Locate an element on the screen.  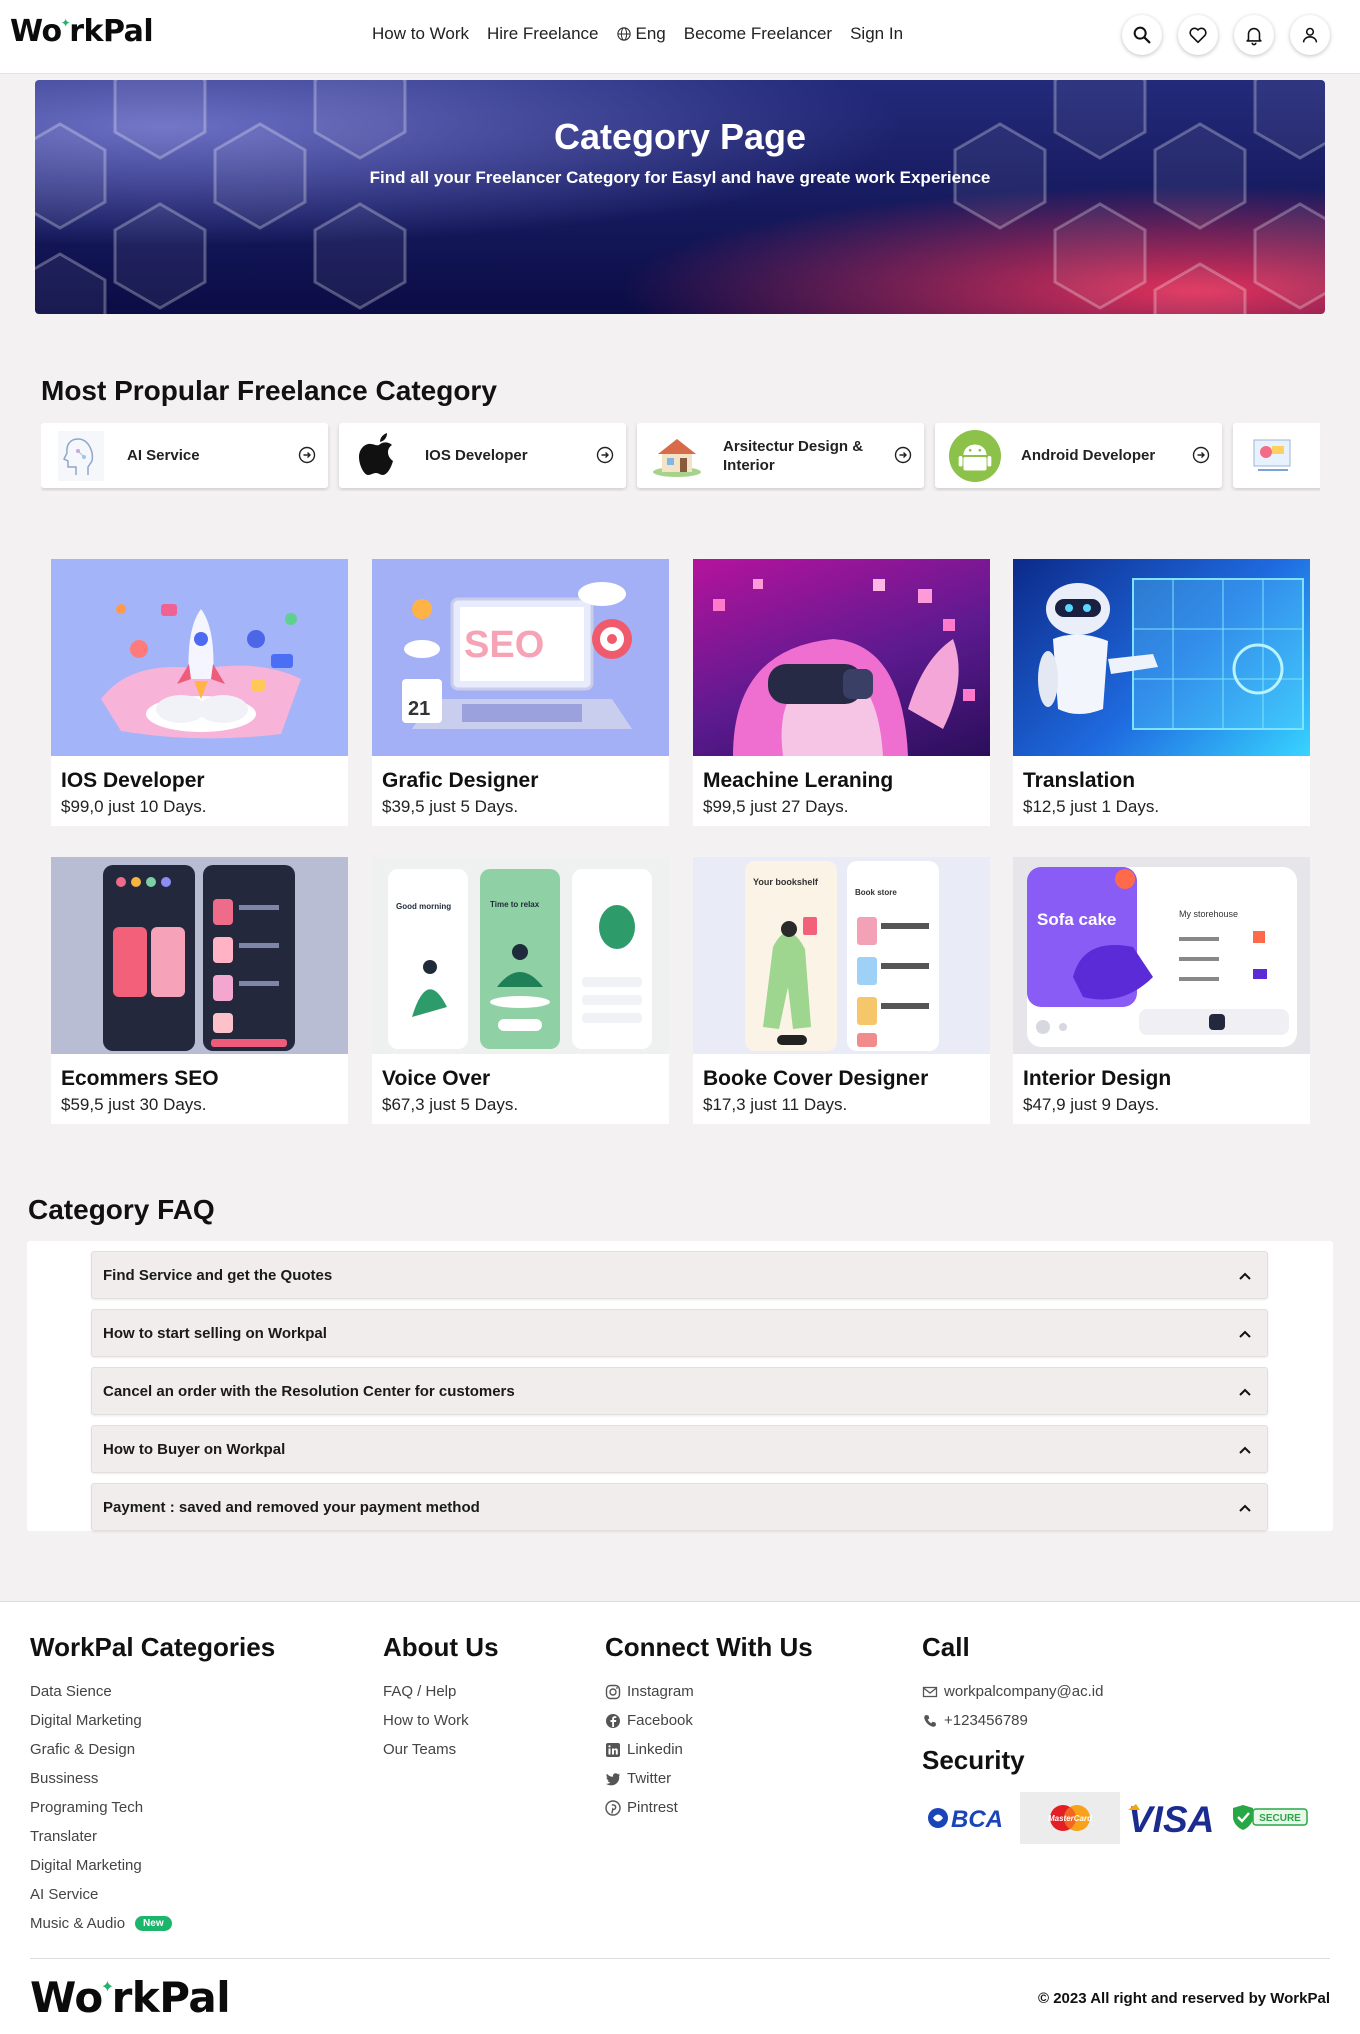
payment-logos: BCA MasterCard VISA SECURE is located at coordinates (1120, 1818).